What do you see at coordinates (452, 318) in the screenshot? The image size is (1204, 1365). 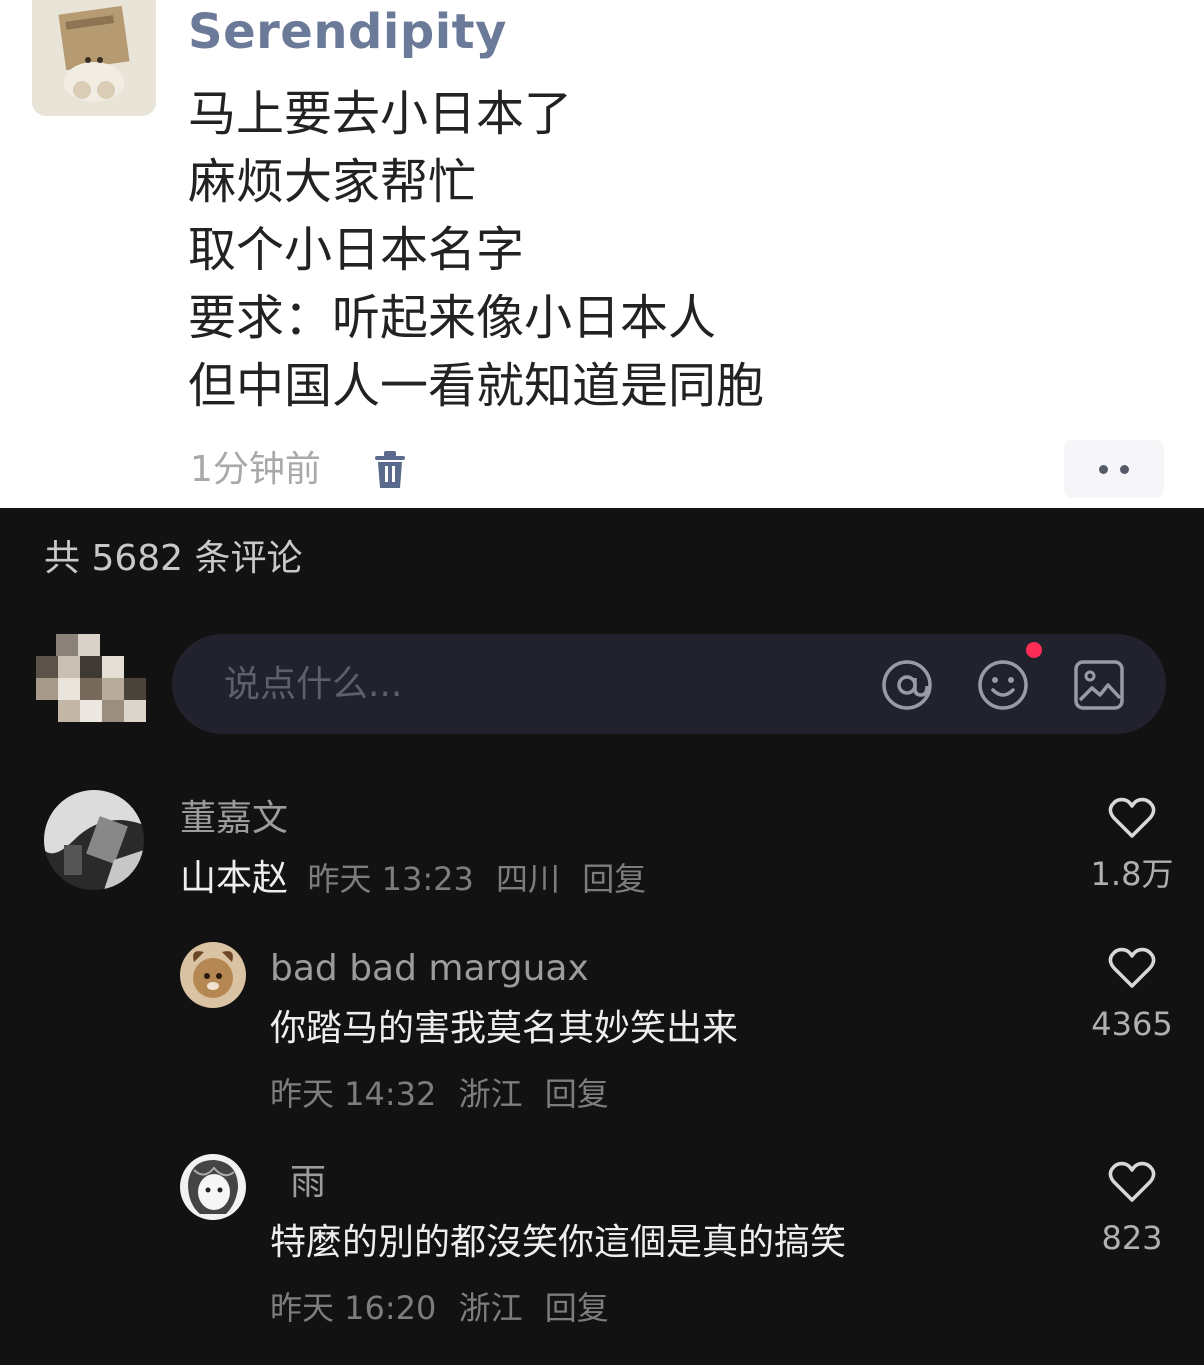 I see `post-line: 要求：听起来像小日本人` at bounding box center [452, 318].